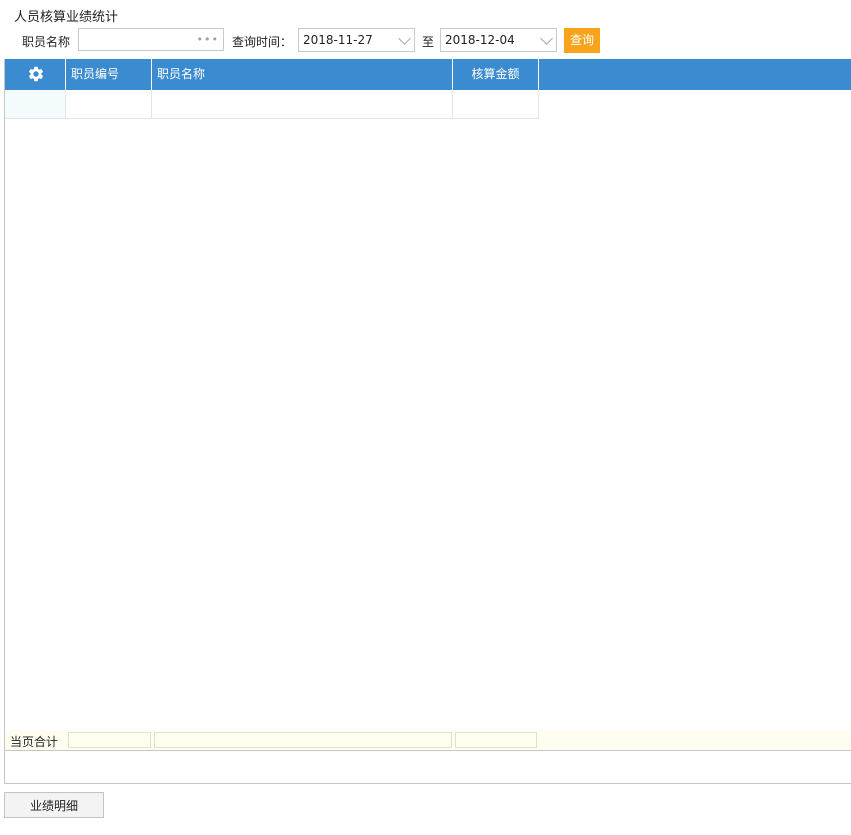  What do you see at coordinates (145, 39) in the screenshot?
I see `employee-name-input` at bounding box center [145, 39].